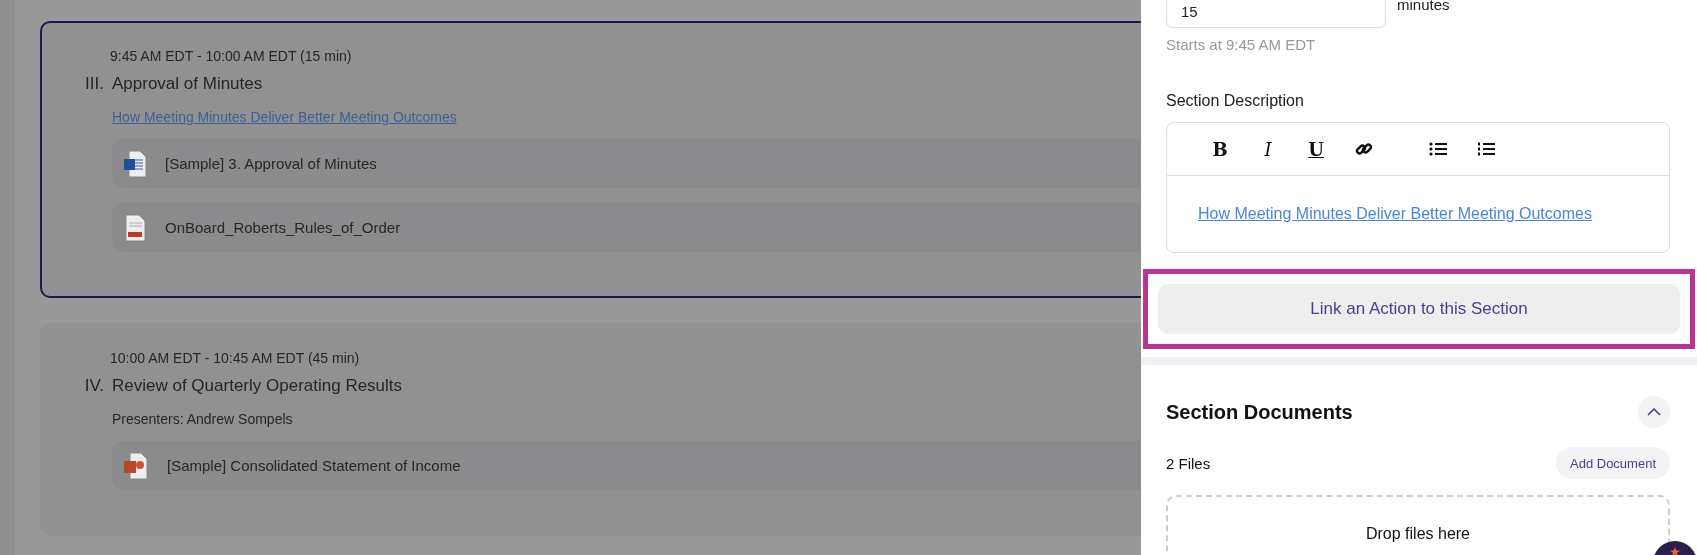  What do you see at coordinates (1268, 149) in the screenshot?
I see `italic-button: I` at bounding box center [1268, 149].